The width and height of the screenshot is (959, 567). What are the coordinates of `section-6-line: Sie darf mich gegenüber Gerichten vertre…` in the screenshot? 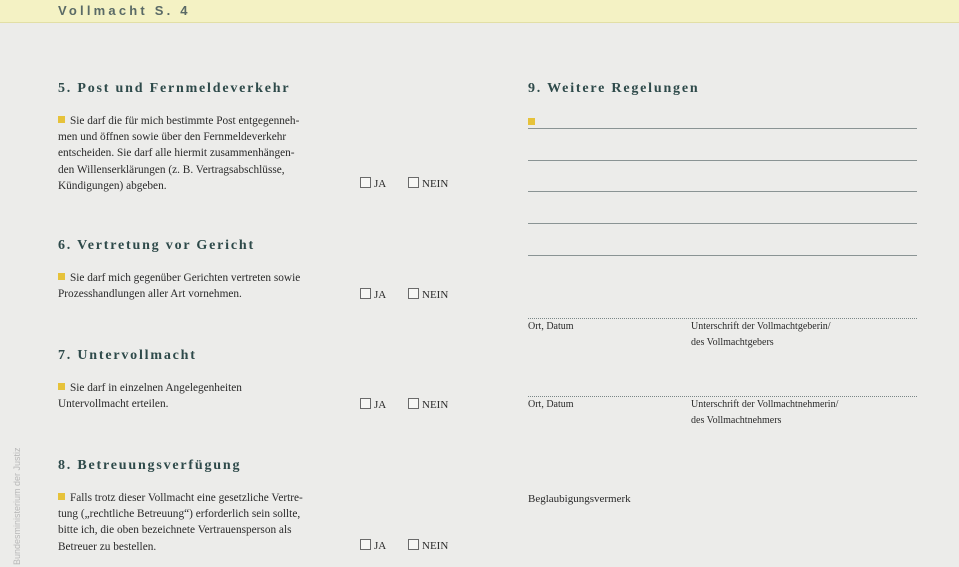 It's located at (203, 278).